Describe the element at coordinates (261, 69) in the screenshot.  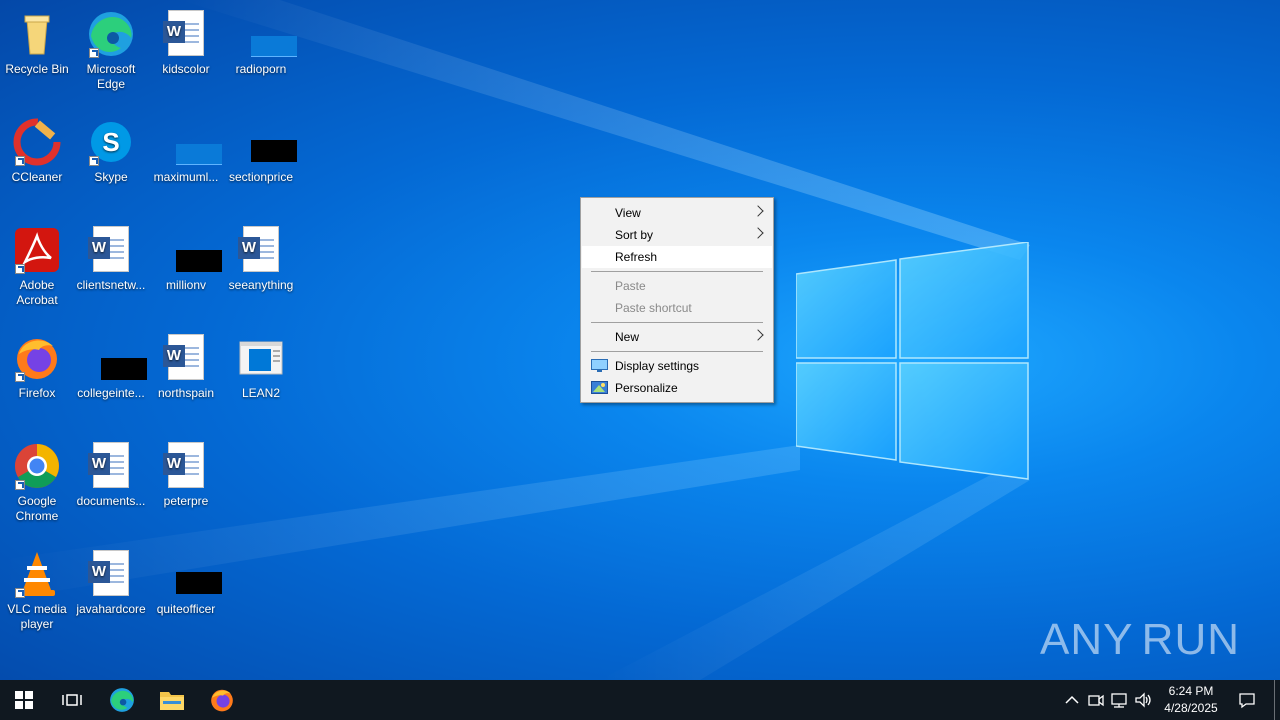
I see `desktop-icon-label: radioporn` at that location.